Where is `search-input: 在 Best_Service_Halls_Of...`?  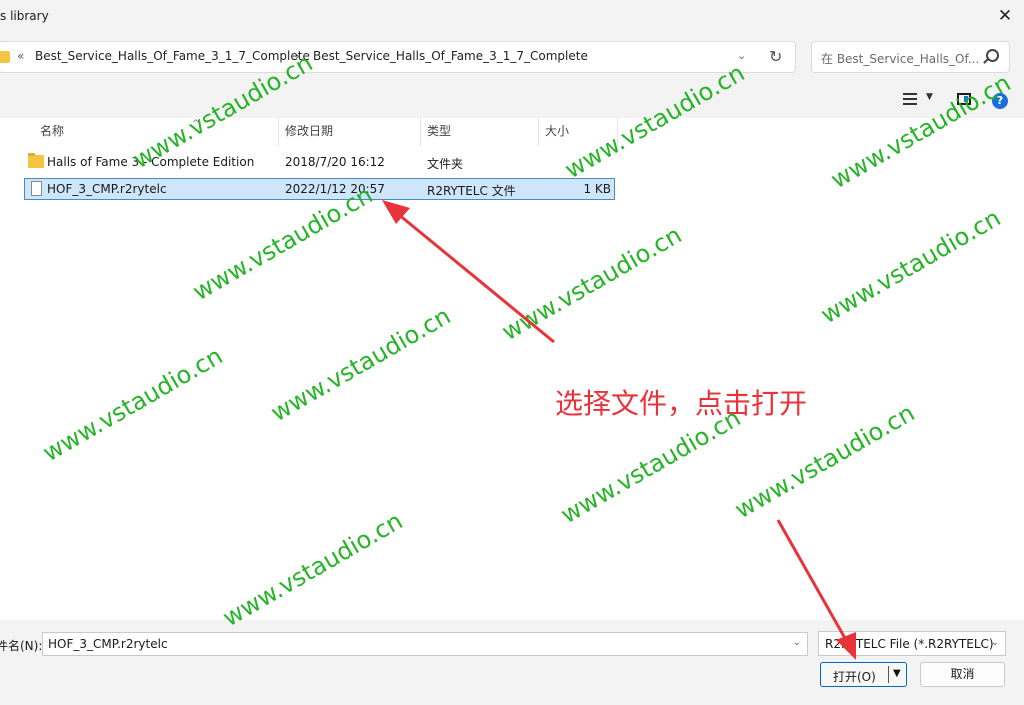 search-input: 在 Best_Service_Halls_Of... is located at coordinates (910, 57).